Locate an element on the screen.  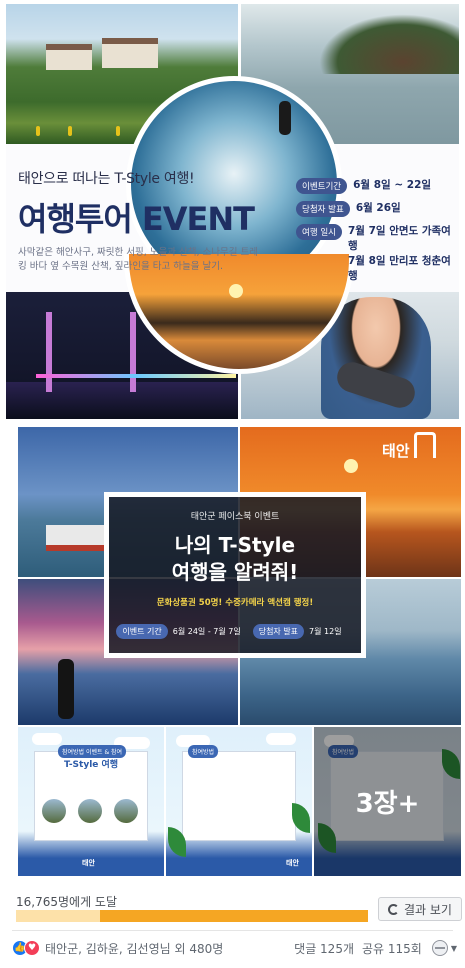
comments-count: 댓글 125개 is located at coordinates (324, 948).